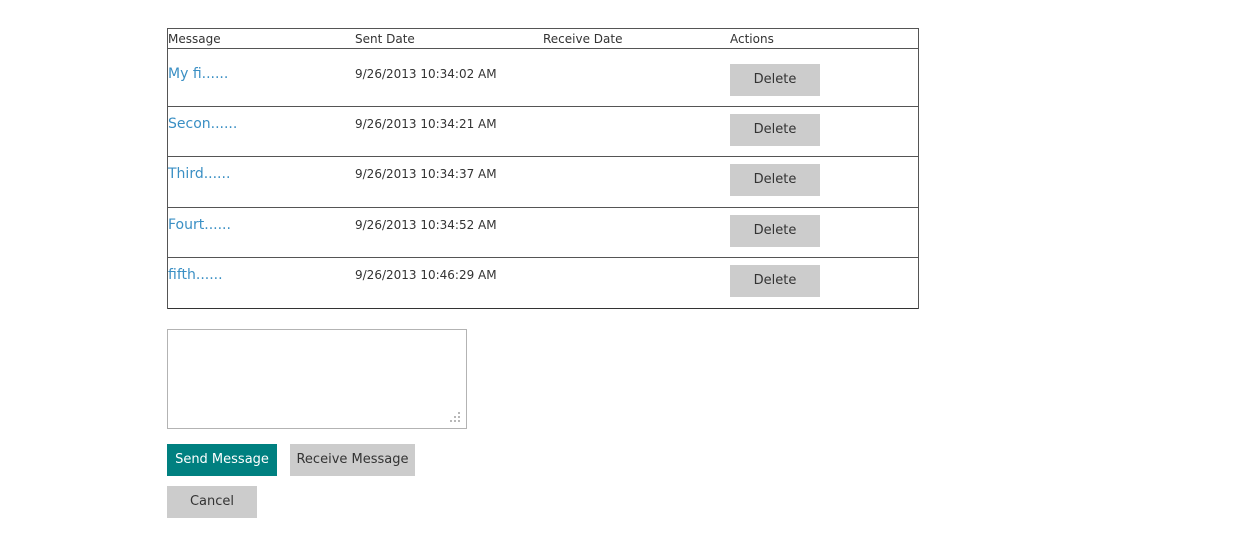  Describe the element at coordinates (543, 233) in the screenshot. I see `table-row: Fourt...... 9/26/2013 10:34:52 AM Delete` at that location.